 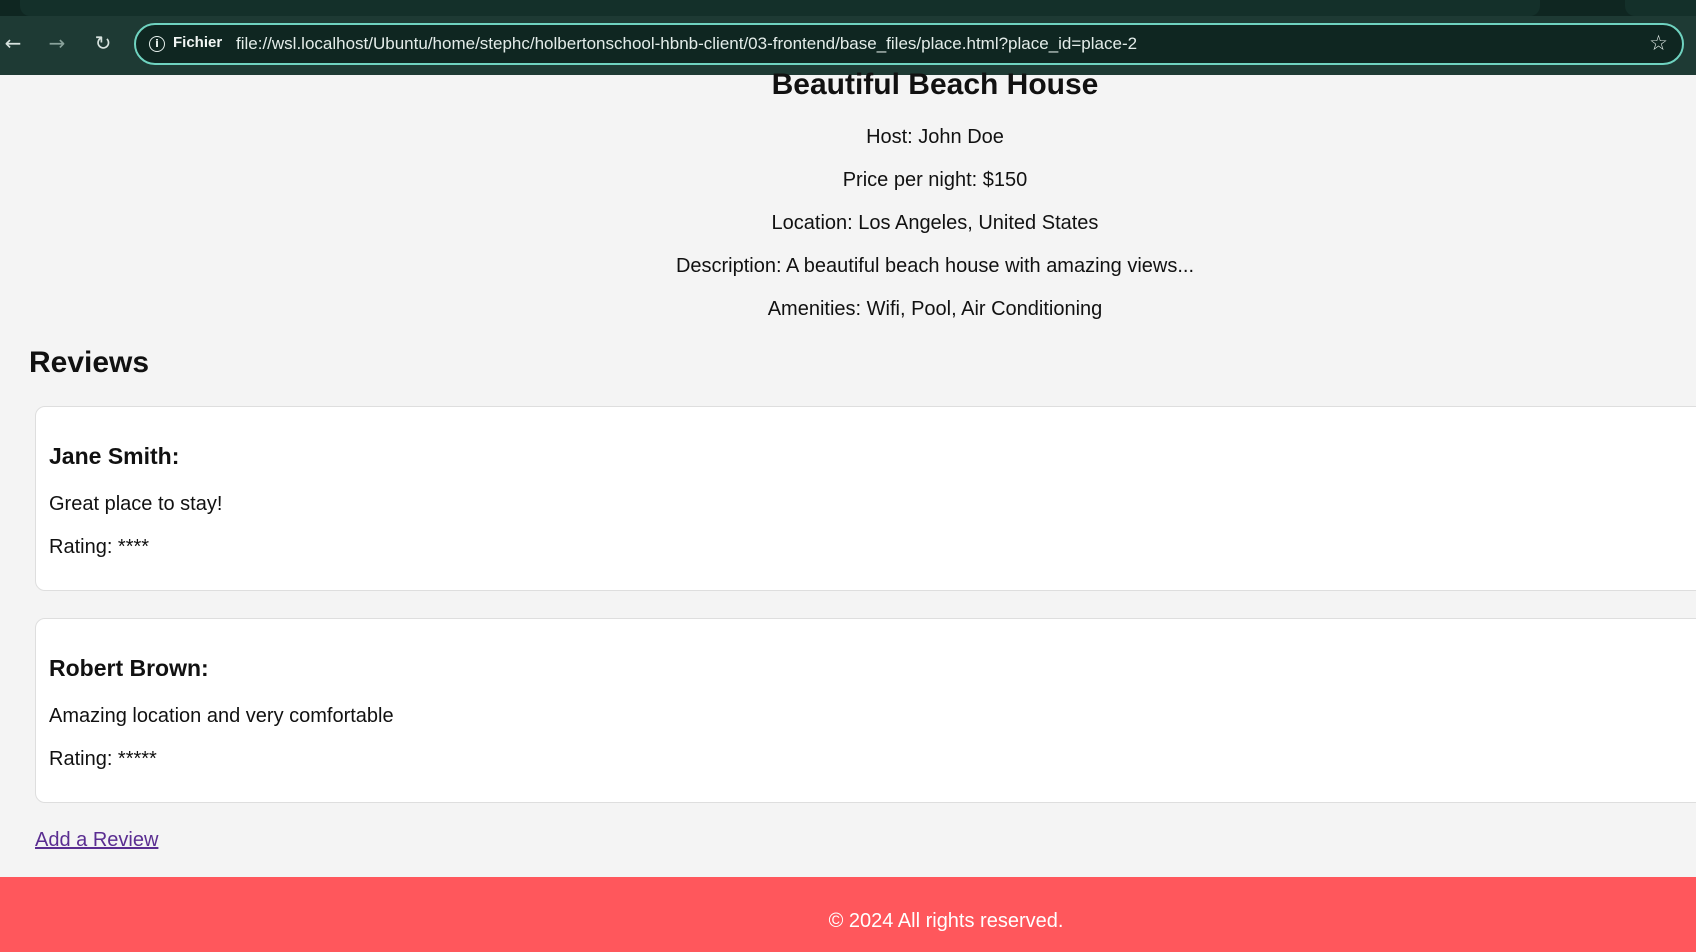 I want to click on place-price: Price per night: $150, so click(x=935, y=180).